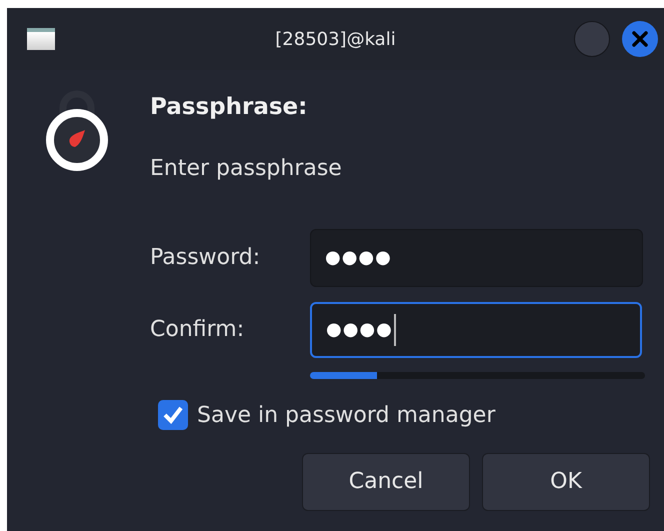 The width and height of the screenshot is (664, 531). I want to click on checkbox-label: Save in password manager, so click(346, 416).